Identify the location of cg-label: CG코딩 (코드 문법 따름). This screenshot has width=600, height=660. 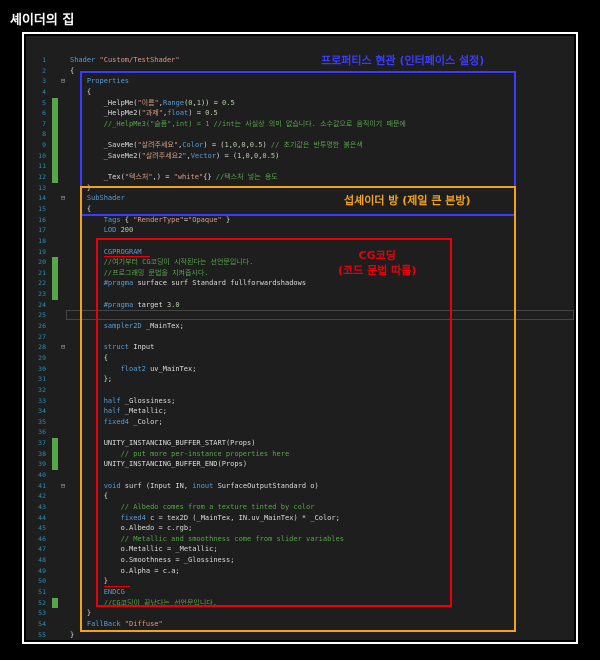
(377, 263).